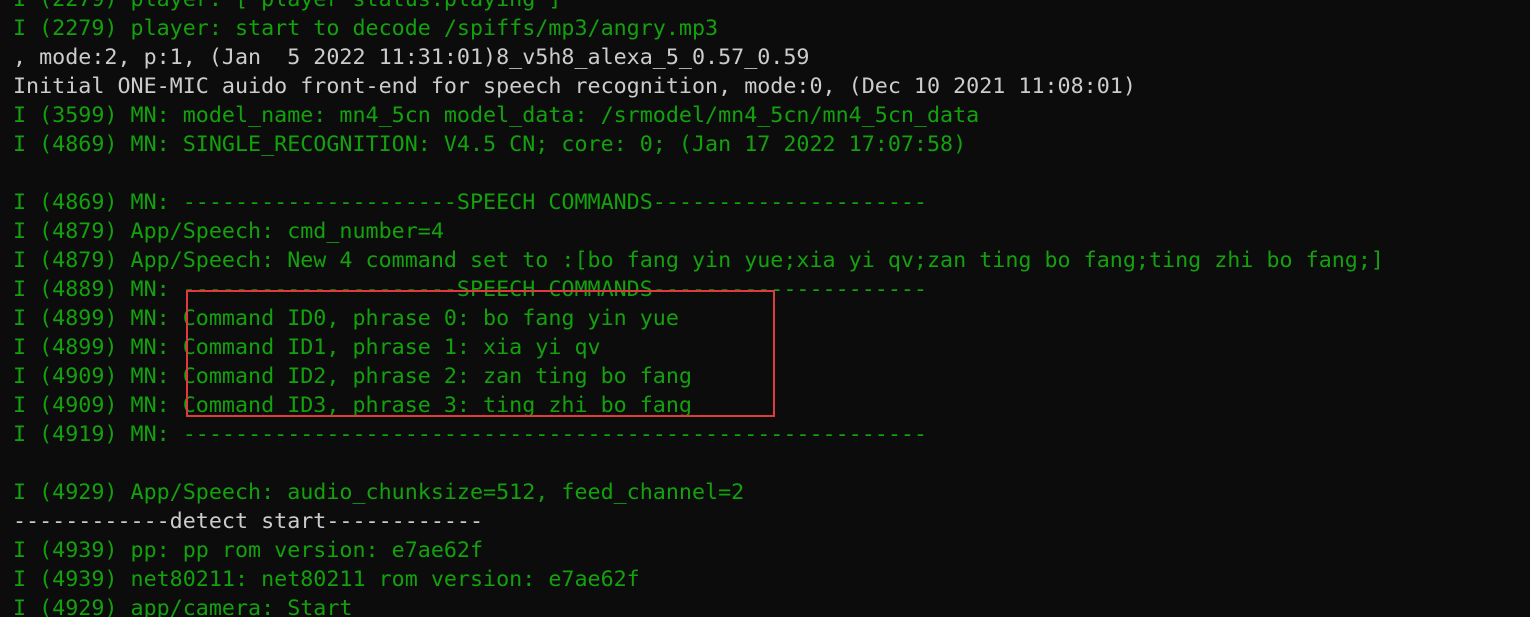  What do you see at coordinates (248, 521) in the screenshot?
I see `log-line: ------------detect start------------` at bounding box center [248, 521].